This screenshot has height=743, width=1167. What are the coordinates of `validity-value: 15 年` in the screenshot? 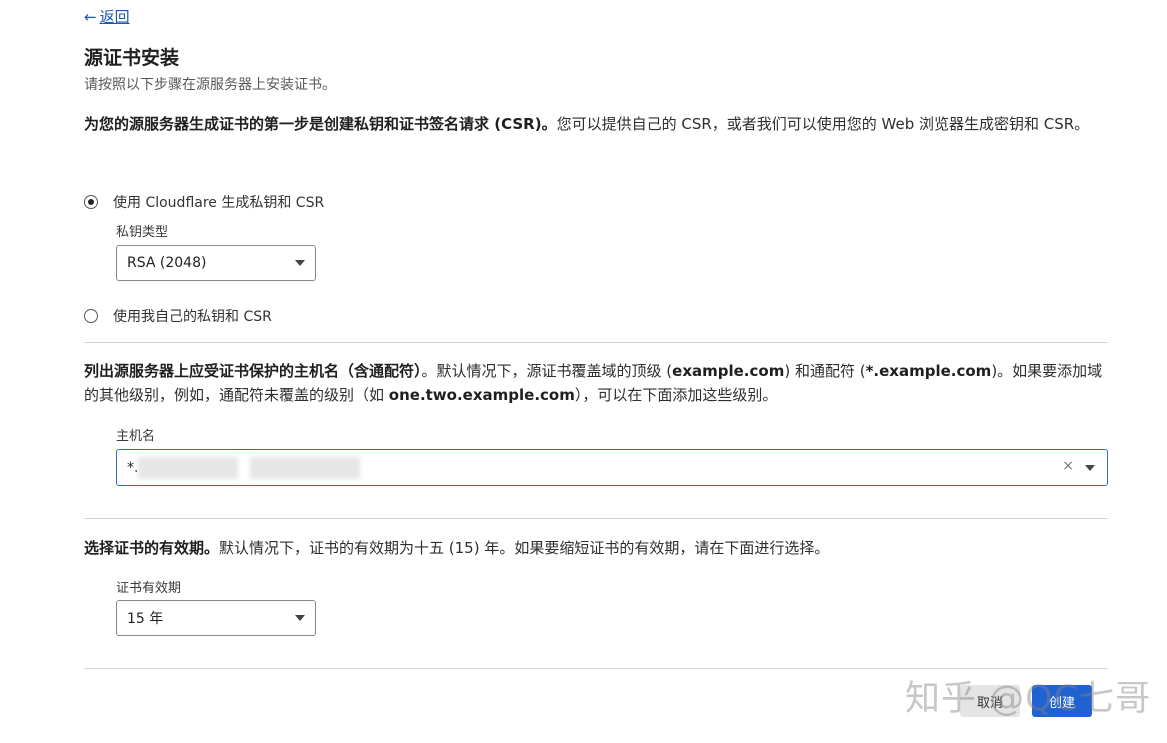 It's located at (145, 619).